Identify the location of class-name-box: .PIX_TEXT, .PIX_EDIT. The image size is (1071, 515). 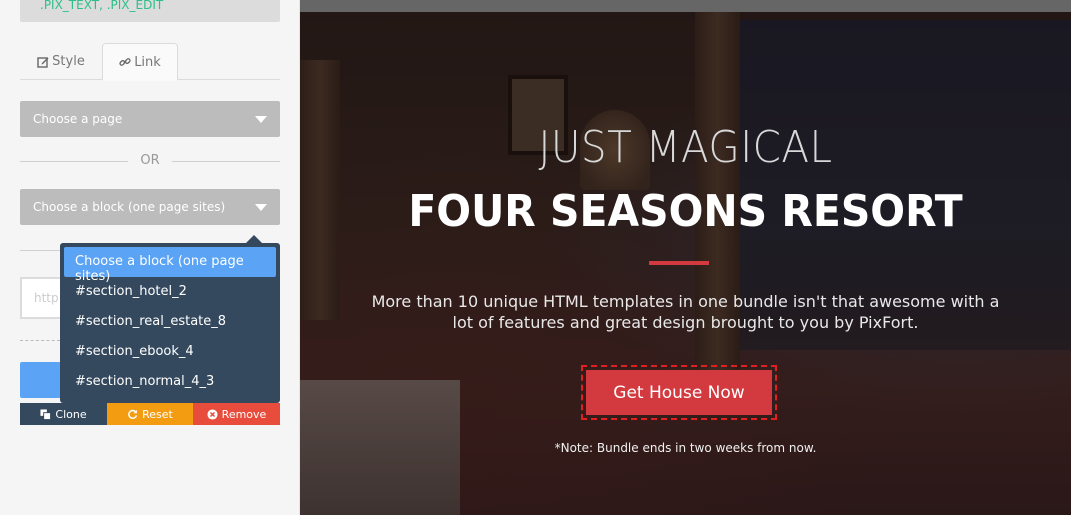
(150, 11).